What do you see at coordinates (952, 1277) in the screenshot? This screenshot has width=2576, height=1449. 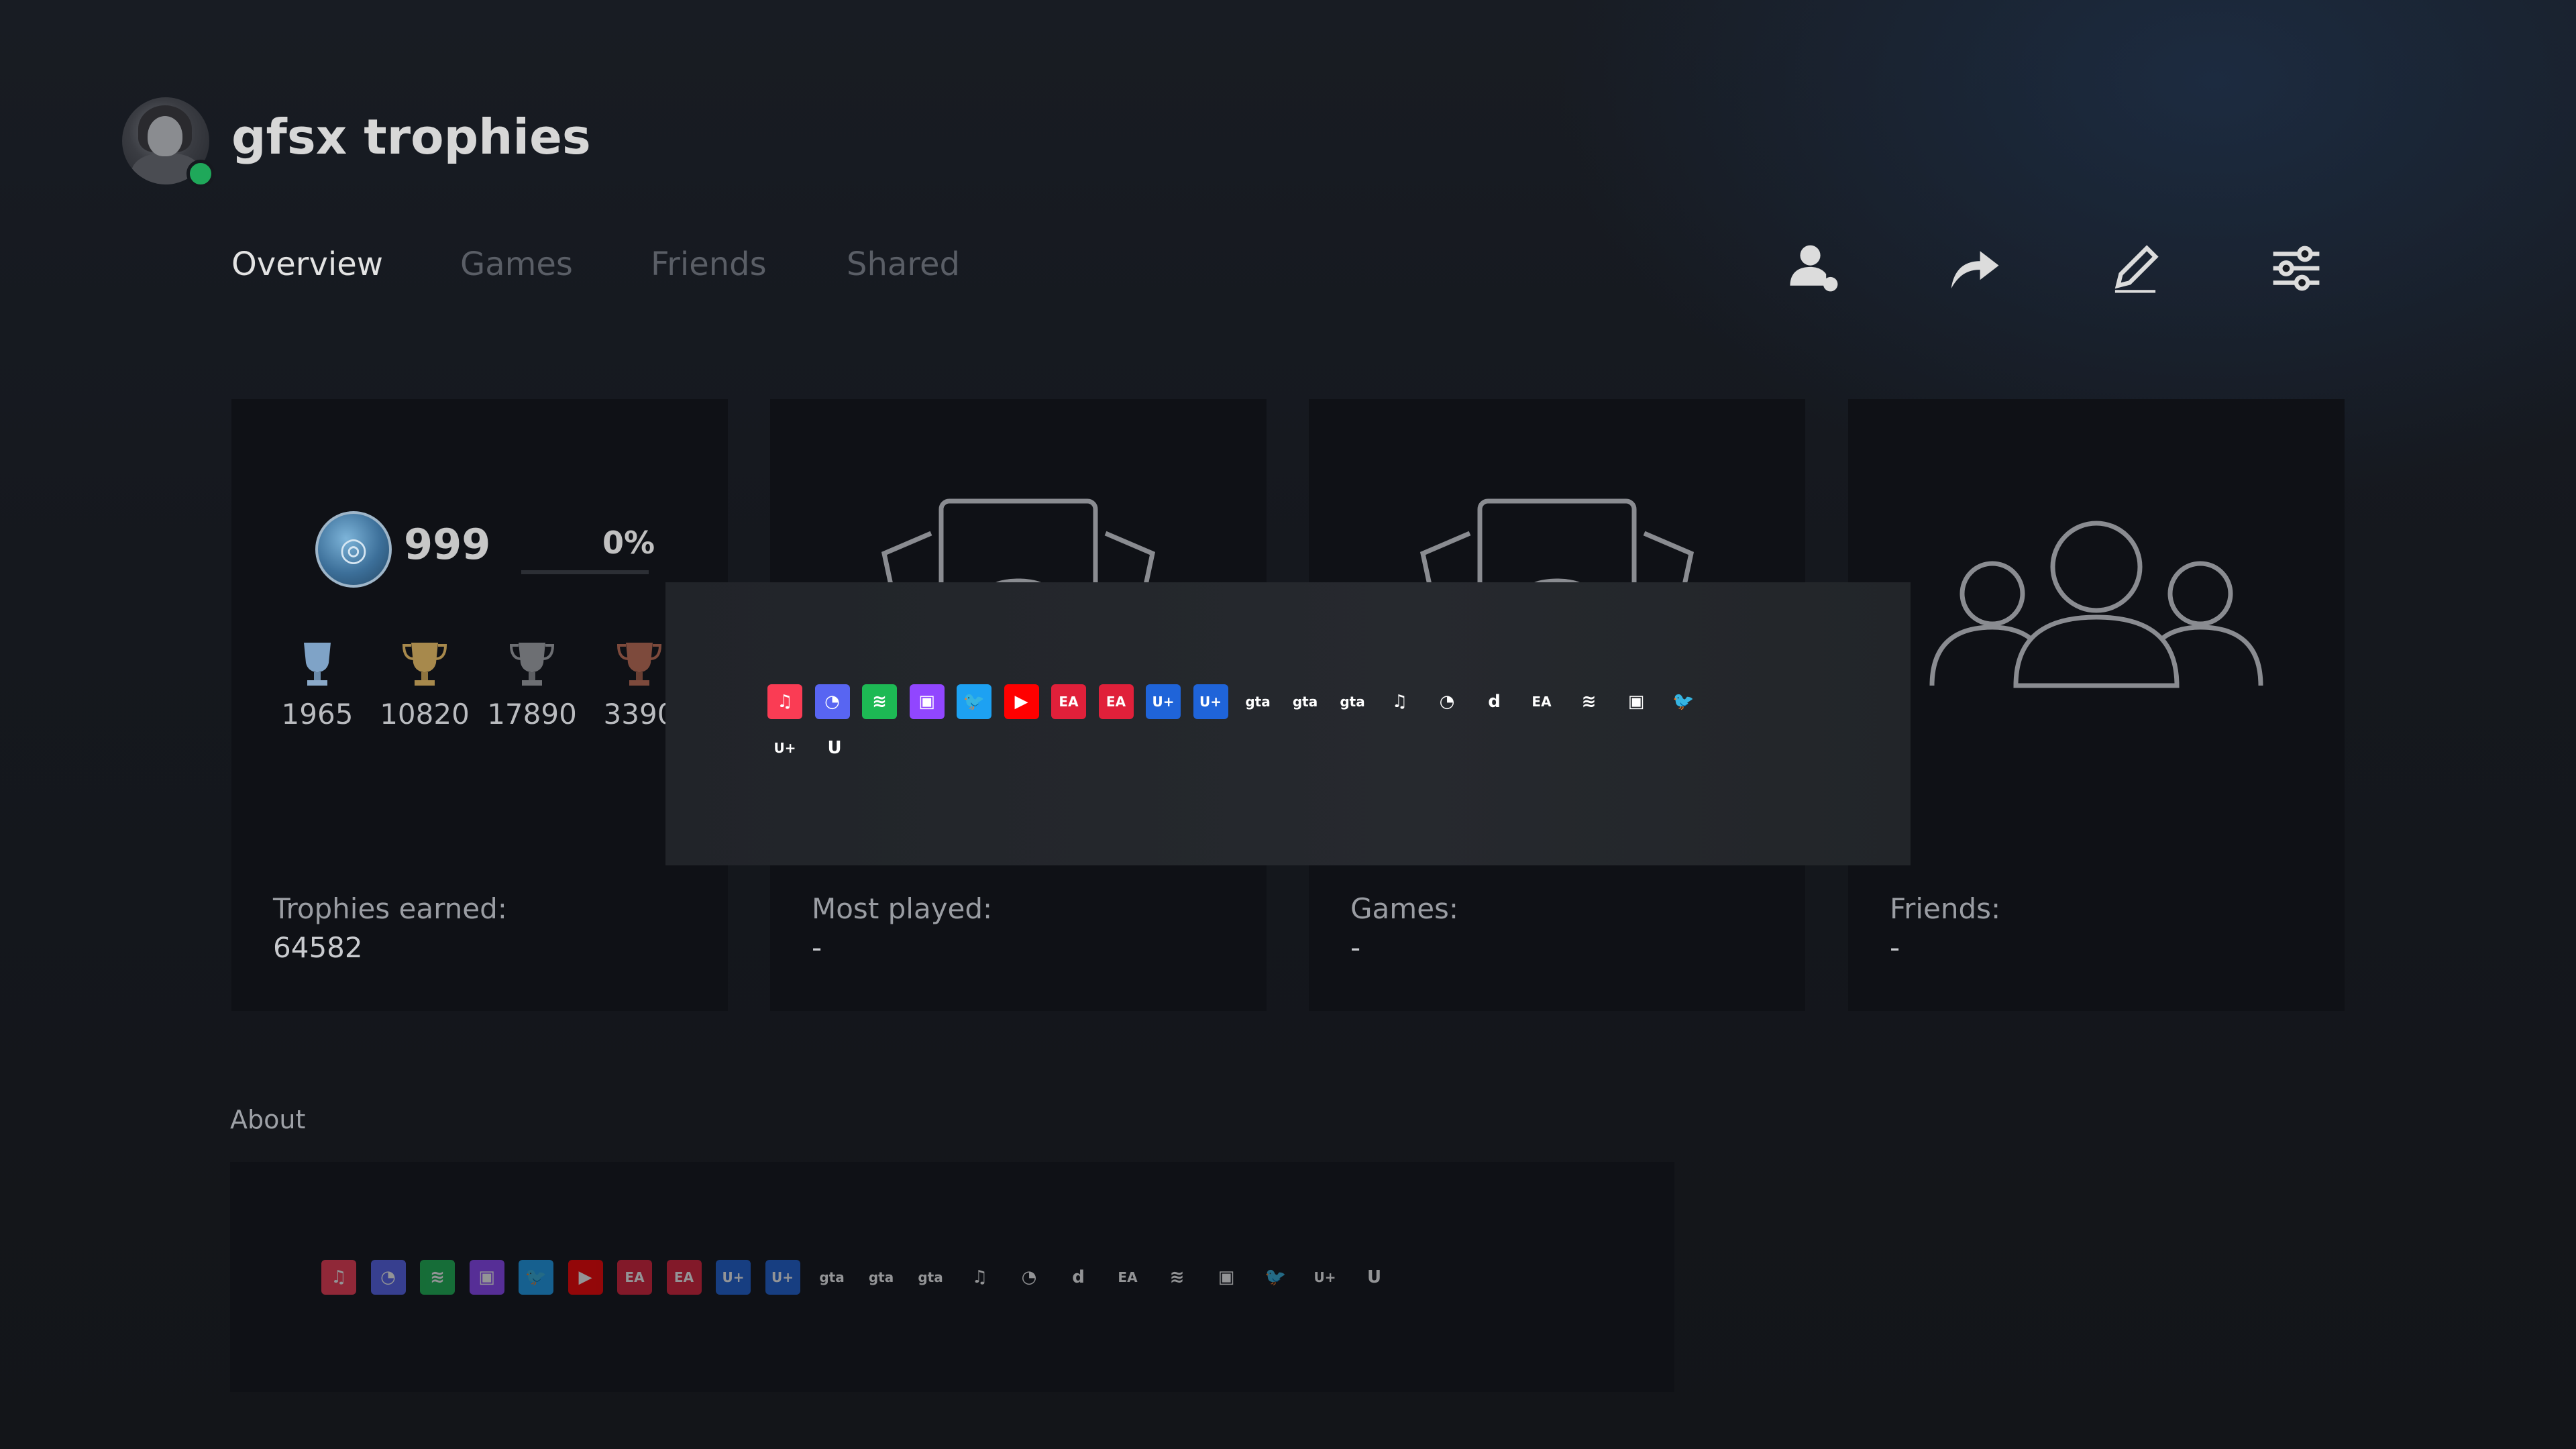 I see `about-panel: ♫ ◔ ≋ ▣ 🐦 ▶ EA EA U+ U+ gta gta gta ♫ ◔ d EA ≋ ▣ 🐦 U+ U` at bounding box center [952, 1277].